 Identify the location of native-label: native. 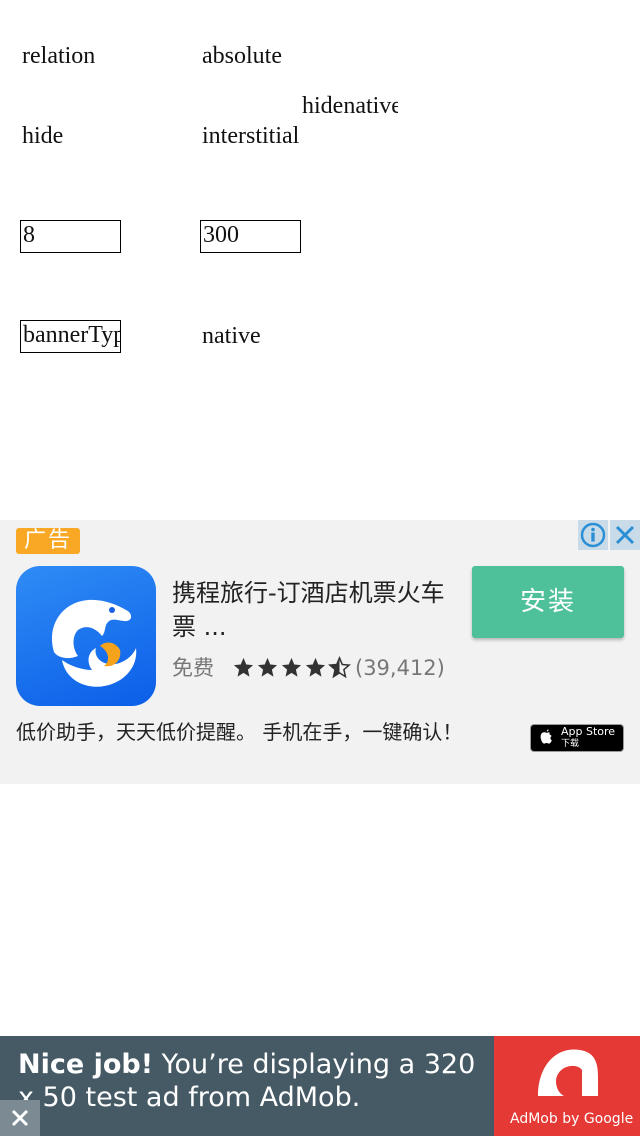
(231, 336).